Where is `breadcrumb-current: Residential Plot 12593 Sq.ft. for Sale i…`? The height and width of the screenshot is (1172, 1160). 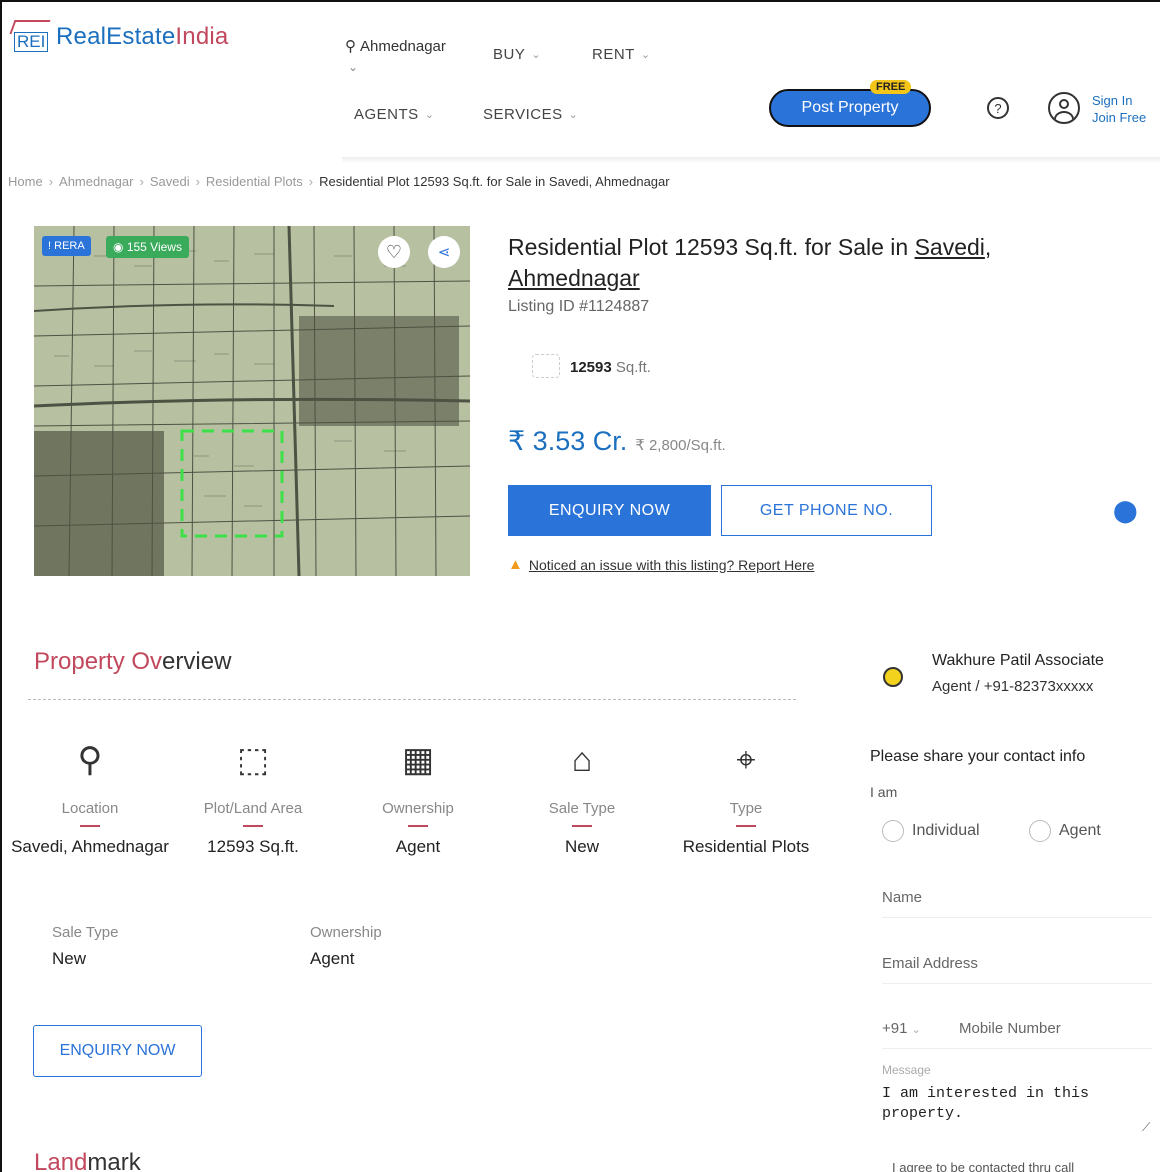 breadcrumb-current: Residential Plot 12593 Sq.ft. for Sale i… is located at coordinates (494, 181).